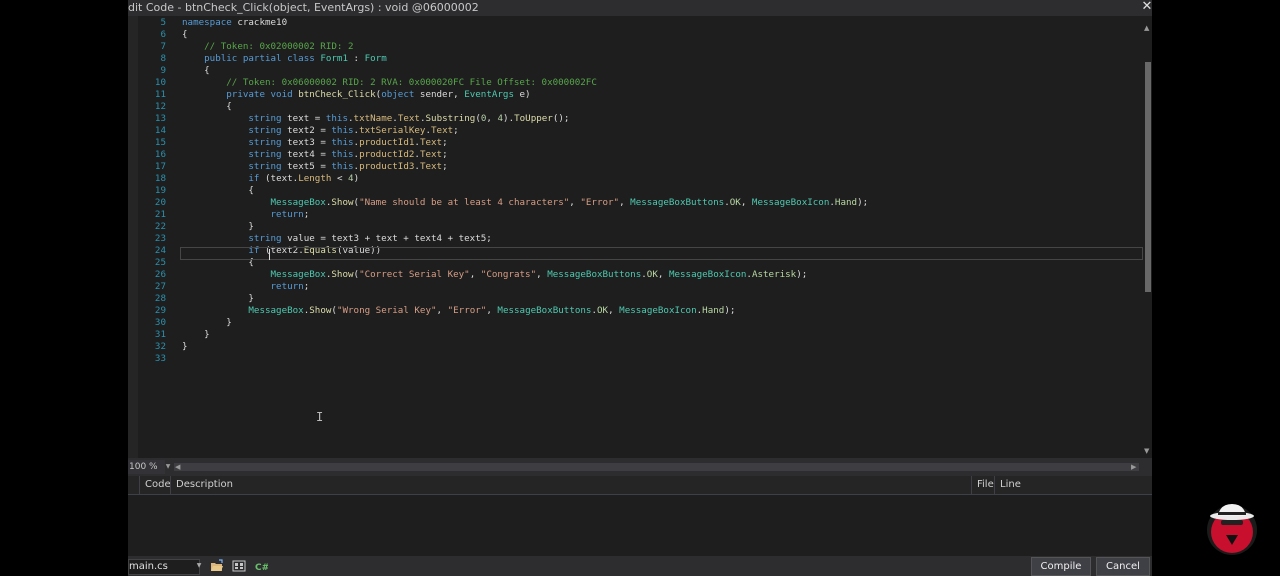 This screenshot has width=1280, height=576. Describe the element at coordinates (635, 299) in the screenshot. I see `code-line: 28 }` at that location.